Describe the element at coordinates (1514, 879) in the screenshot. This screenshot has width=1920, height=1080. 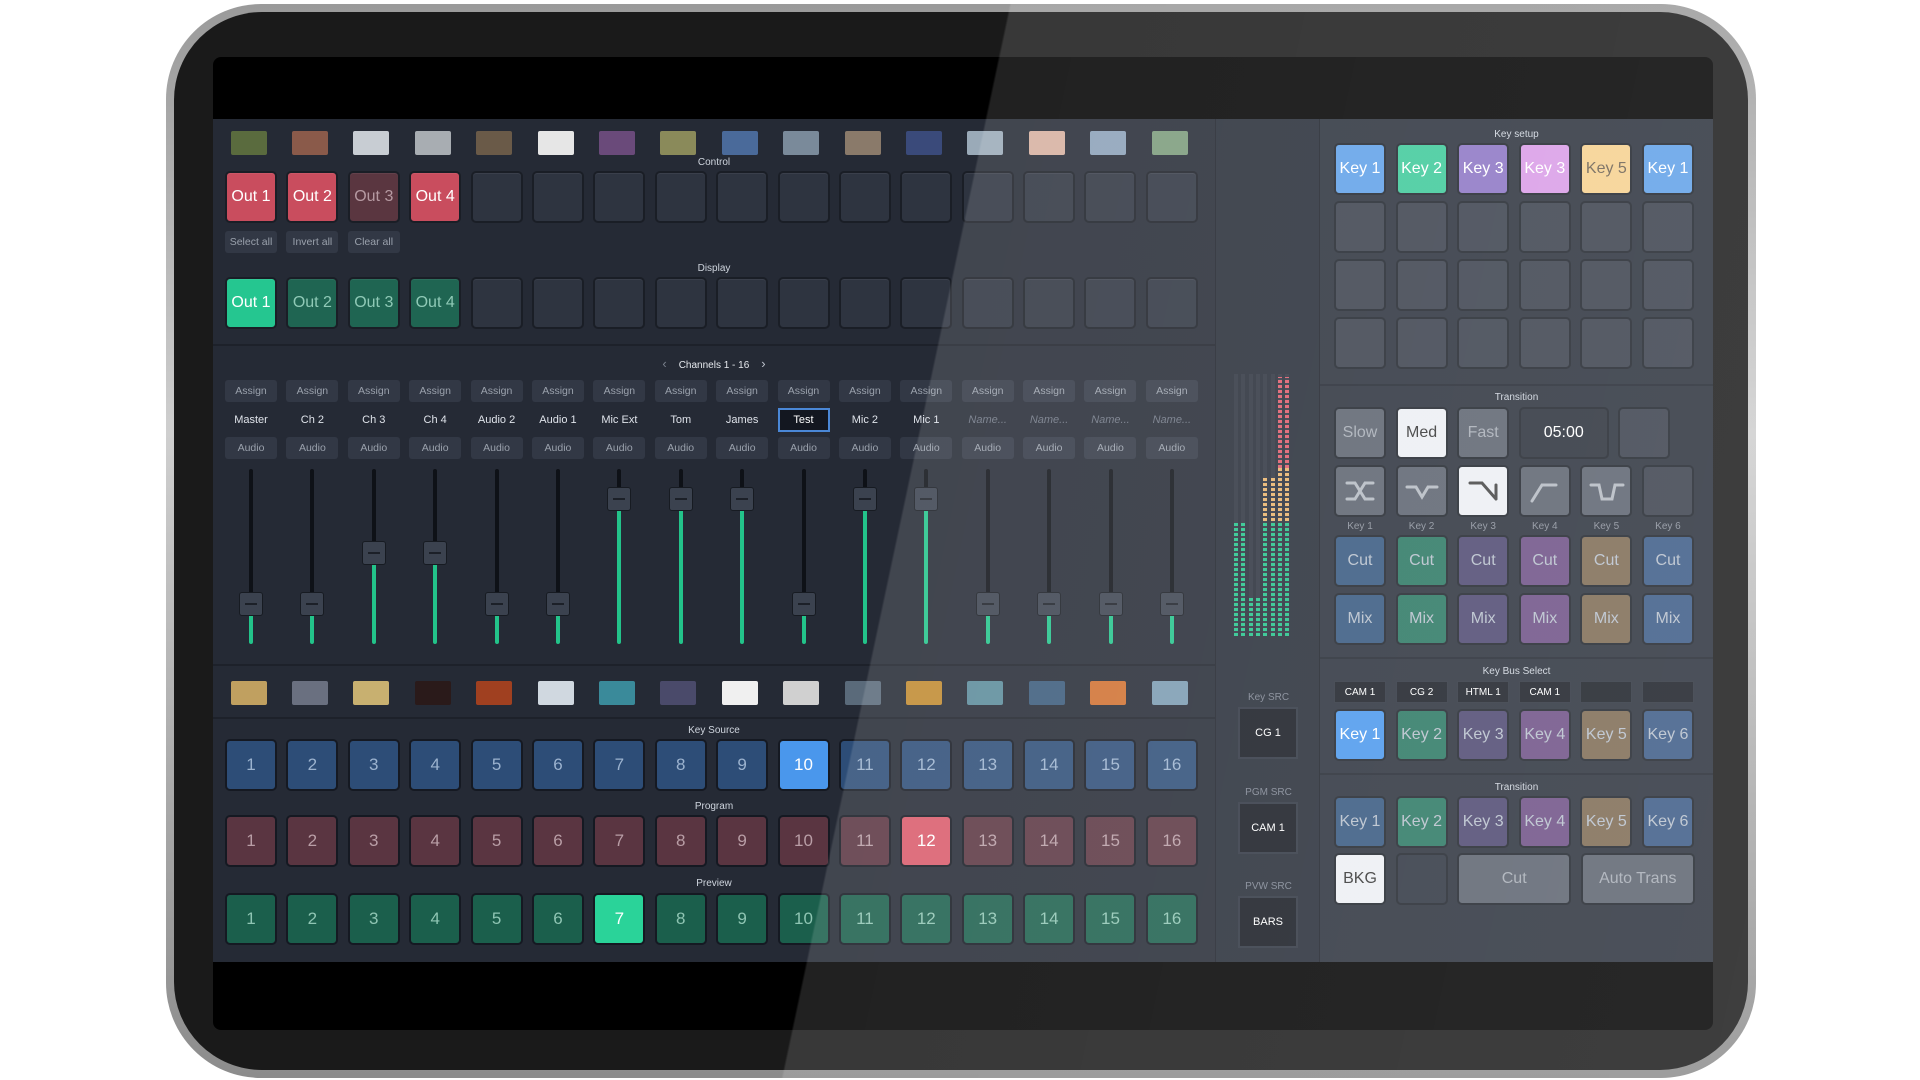
I see `cut-button-main: Cut` at that location.